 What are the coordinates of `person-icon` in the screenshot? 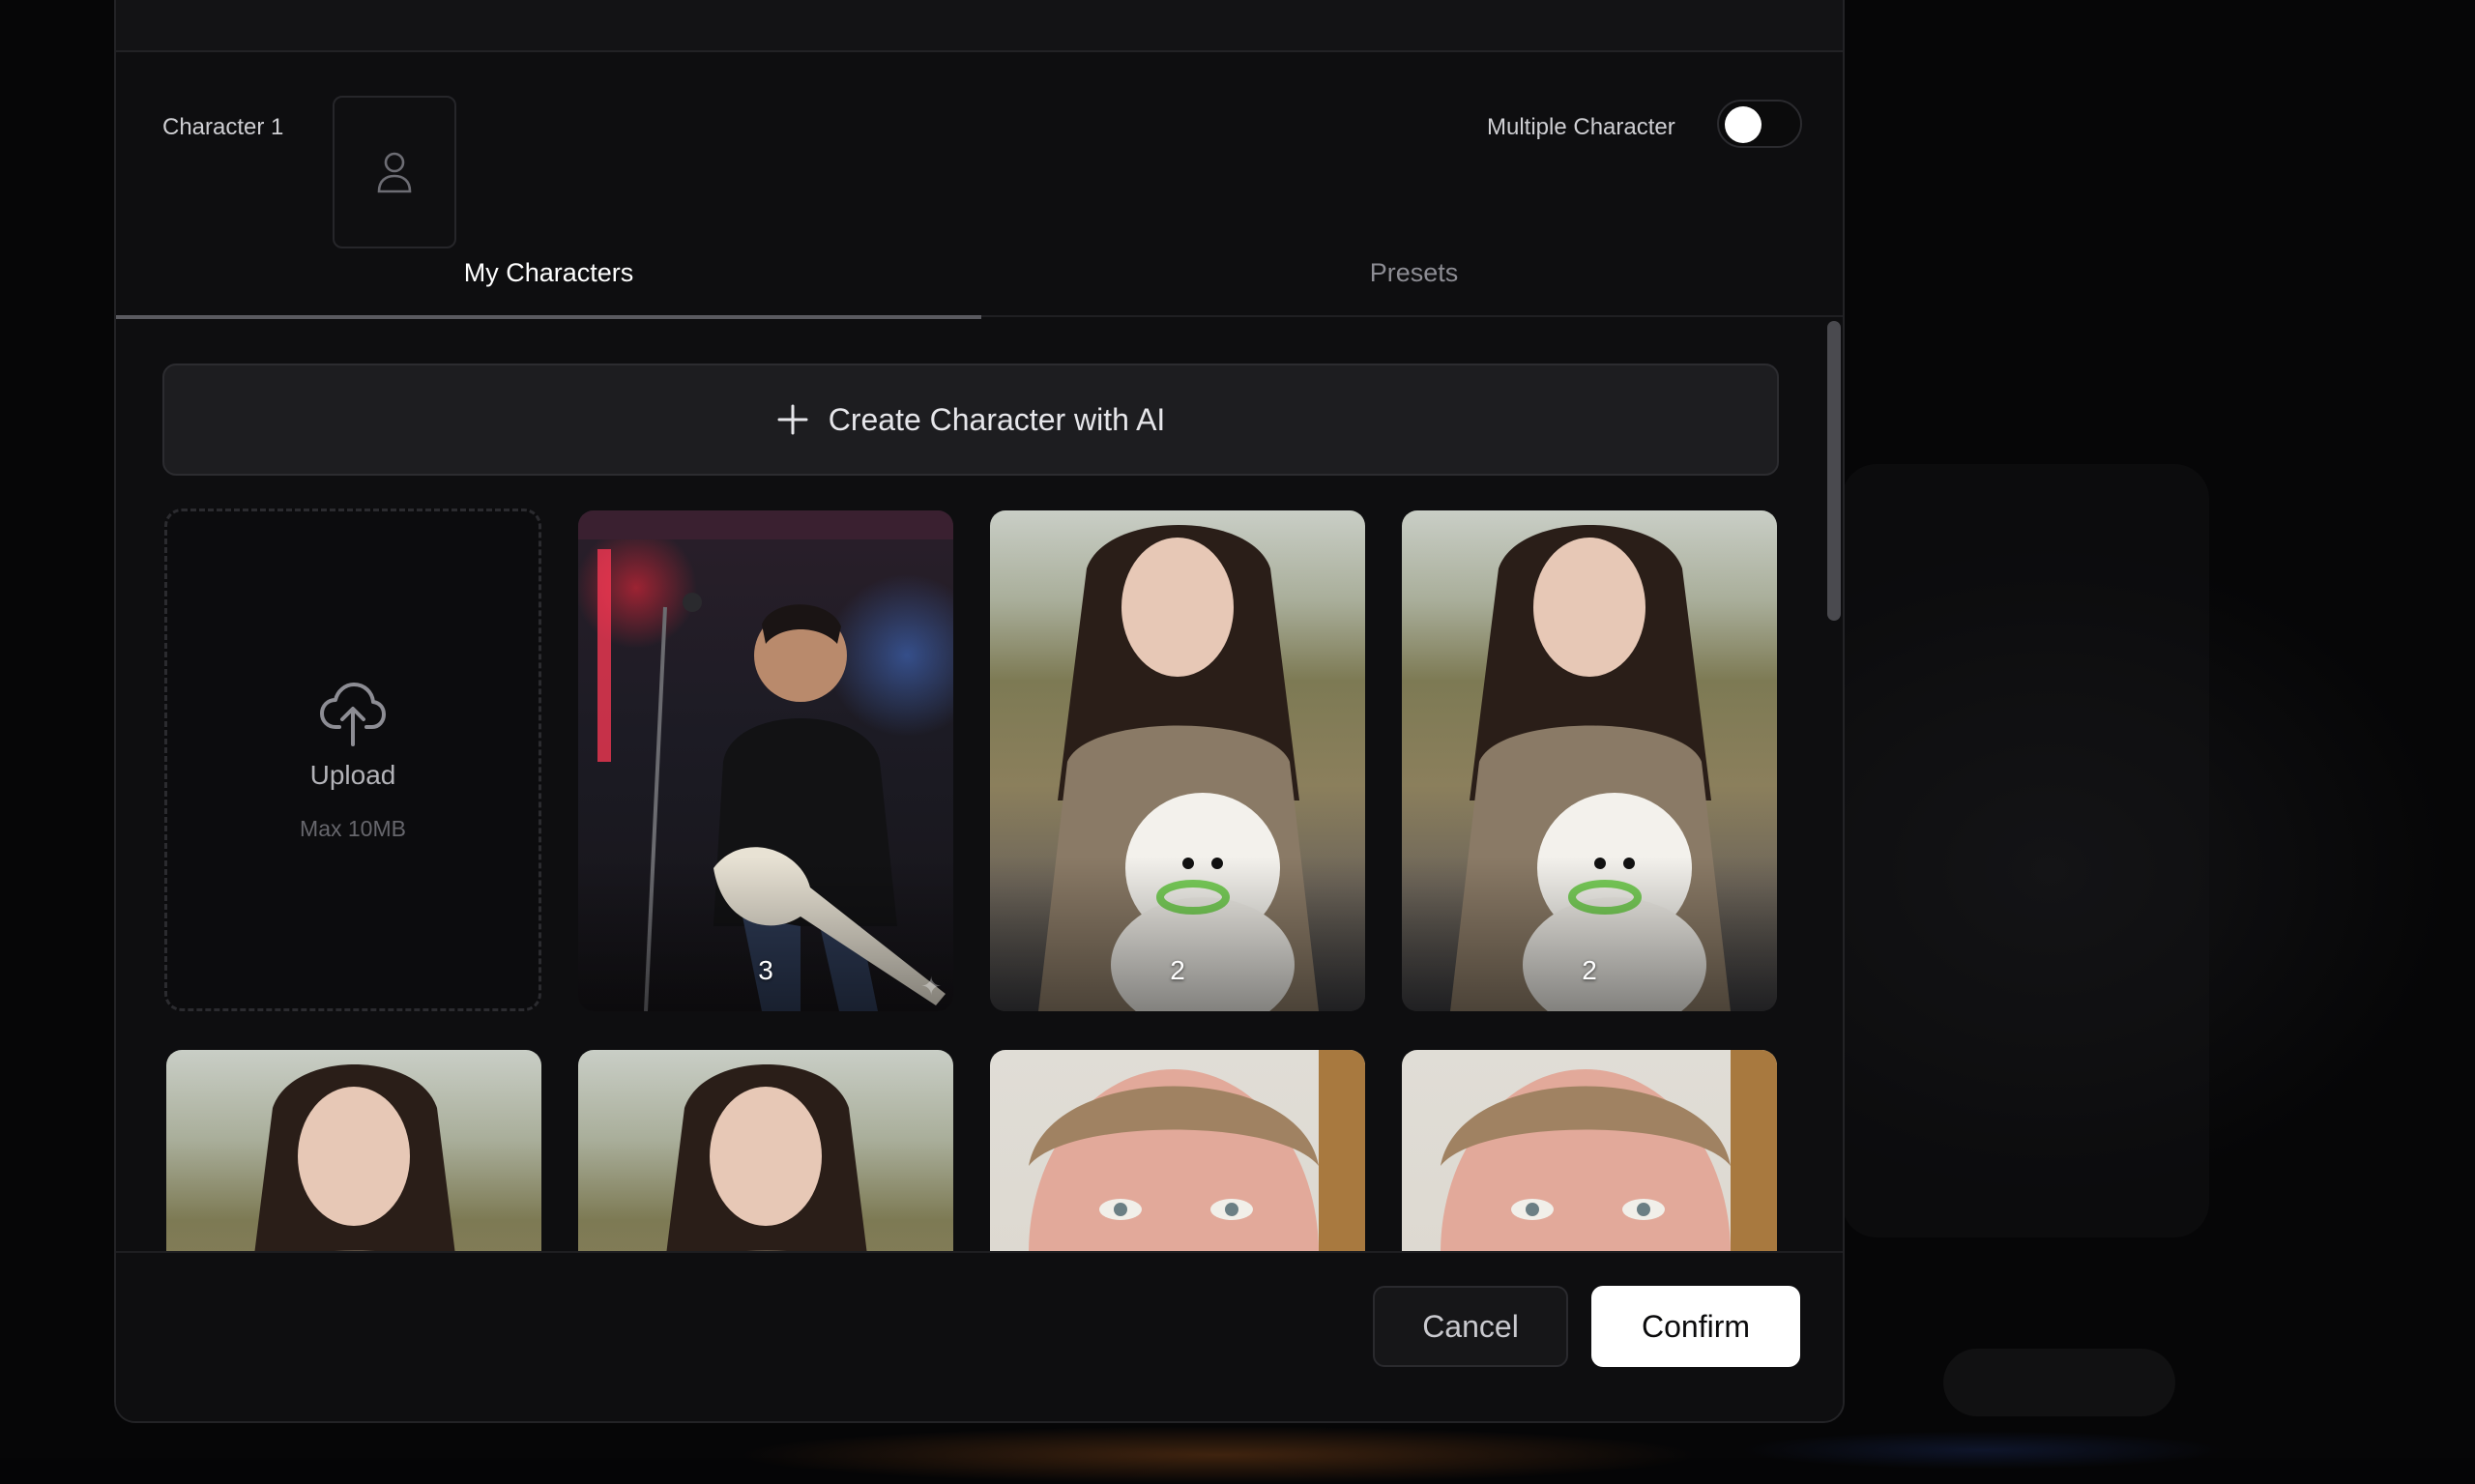 It's located at (394, 172).